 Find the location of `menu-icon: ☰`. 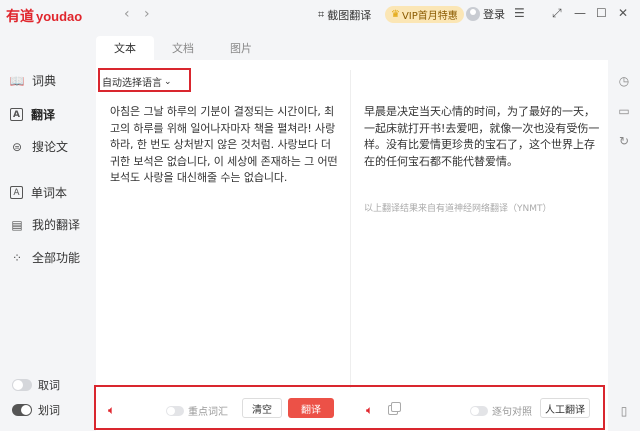

menu-icon: ☰ is located at coordinates (519, 13).